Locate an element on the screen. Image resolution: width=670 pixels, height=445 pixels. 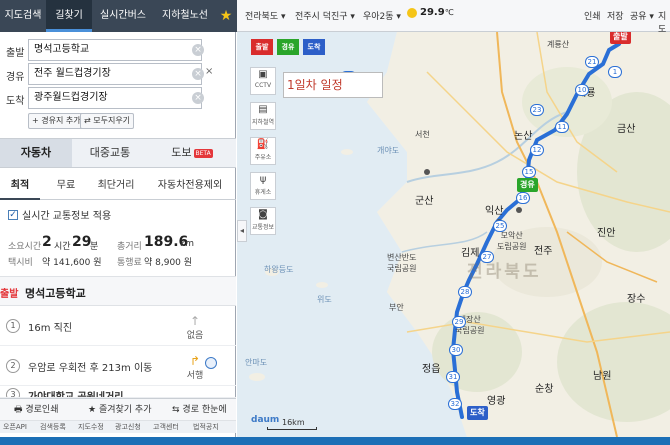
option-optimal: 최적 is located at coordinates (20, 186).